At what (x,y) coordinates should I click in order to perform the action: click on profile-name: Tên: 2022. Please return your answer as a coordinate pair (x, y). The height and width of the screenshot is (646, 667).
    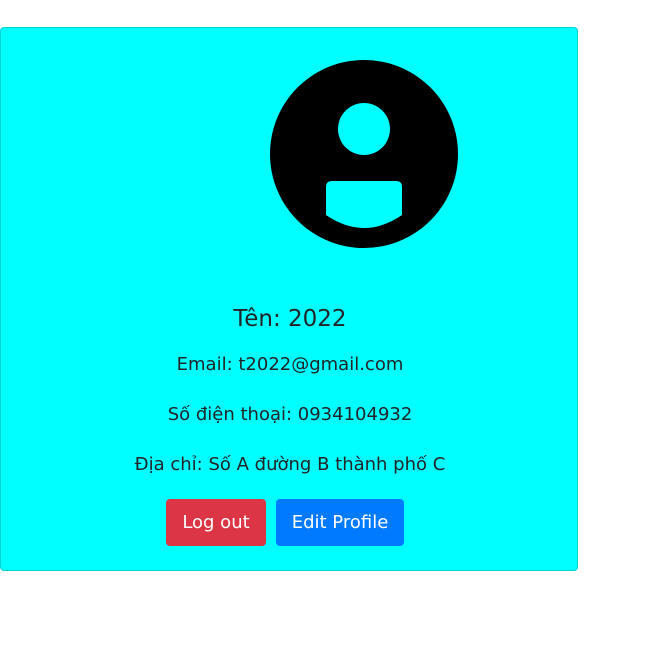
    Looking at the image, I should click on (290, 319).